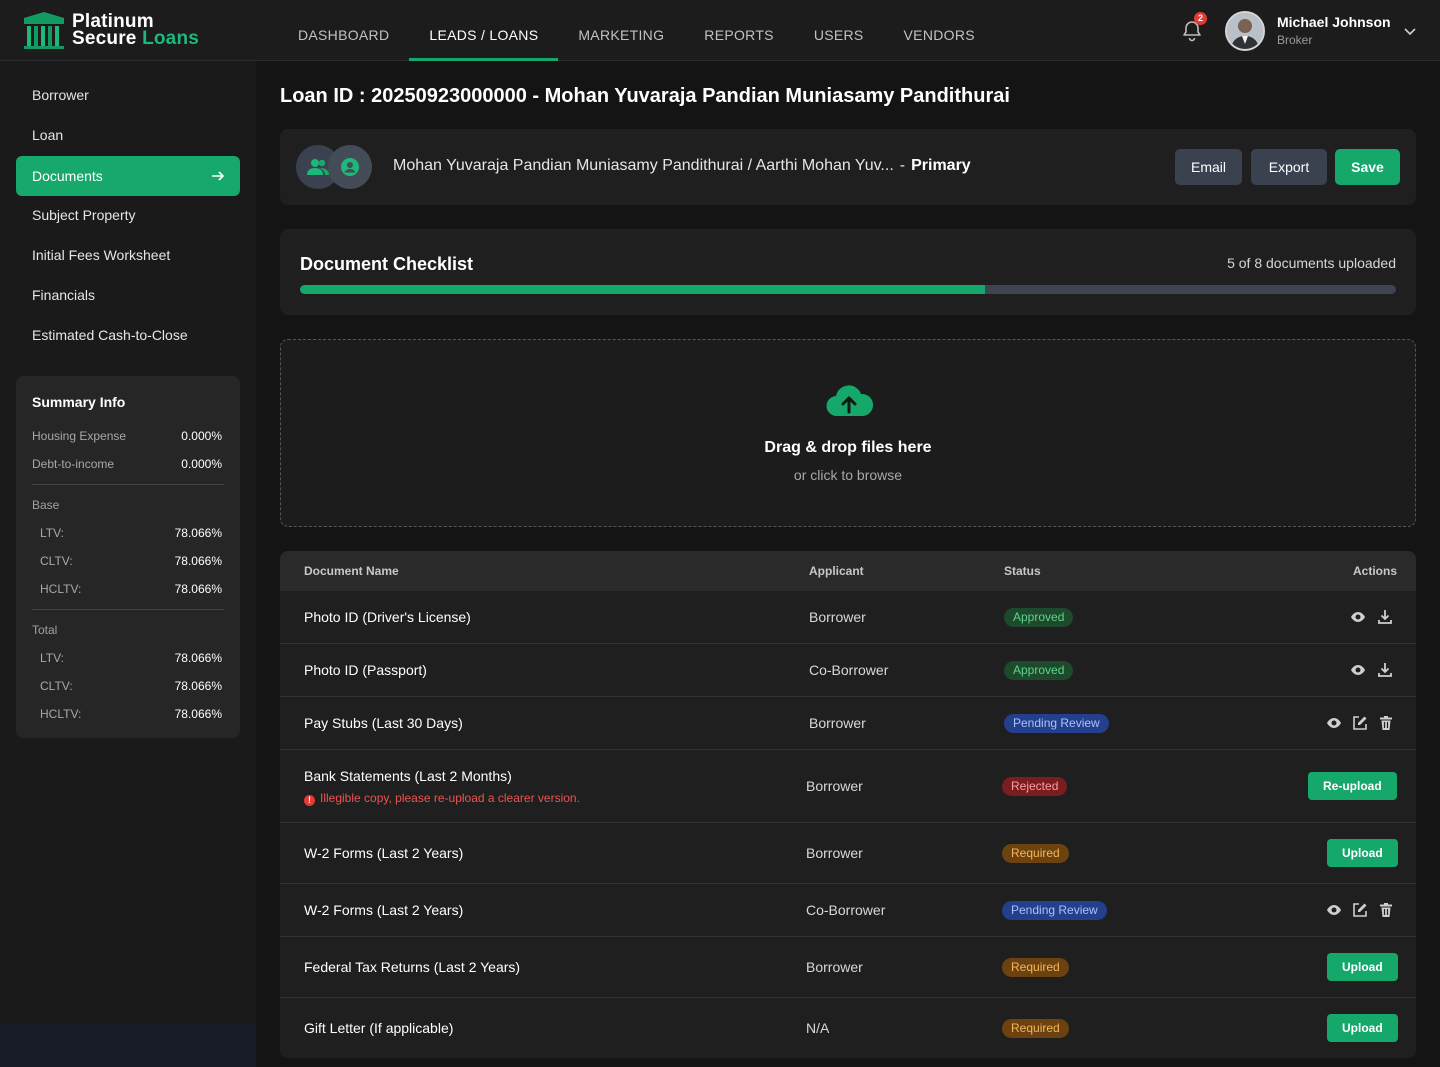 The height and width of the screenshot is (1067, 1440). What do you see at coordinates (128, 215) in the screenshot?
I see `sidebar-item-subject-property: Subject Property` at bounding box center [128, 215].